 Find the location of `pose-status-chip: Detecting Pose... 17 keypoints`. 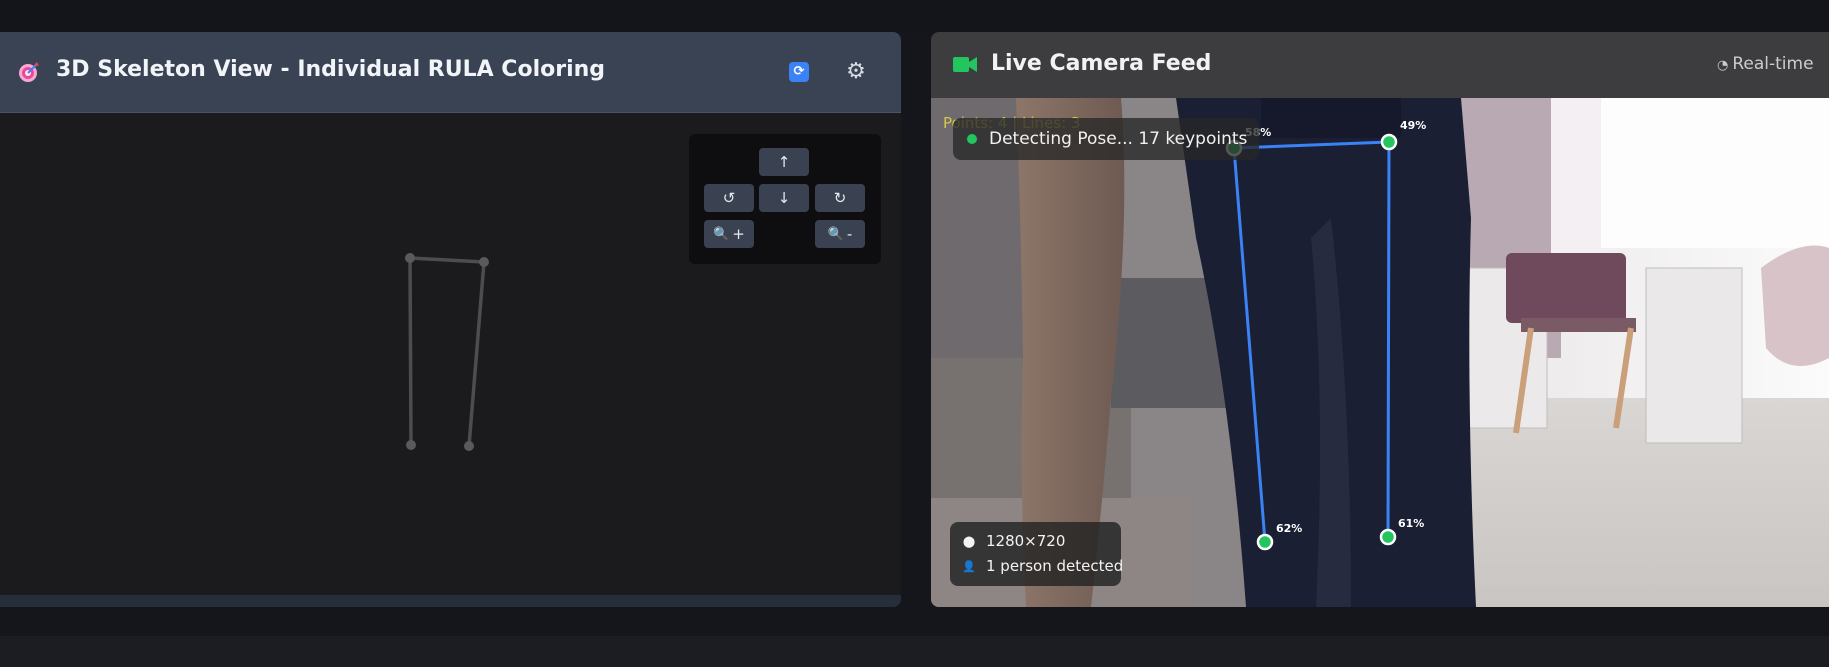

pose-status-chip: Detecting Pose... 17 keypoints is located at coordinates (1106, 139).